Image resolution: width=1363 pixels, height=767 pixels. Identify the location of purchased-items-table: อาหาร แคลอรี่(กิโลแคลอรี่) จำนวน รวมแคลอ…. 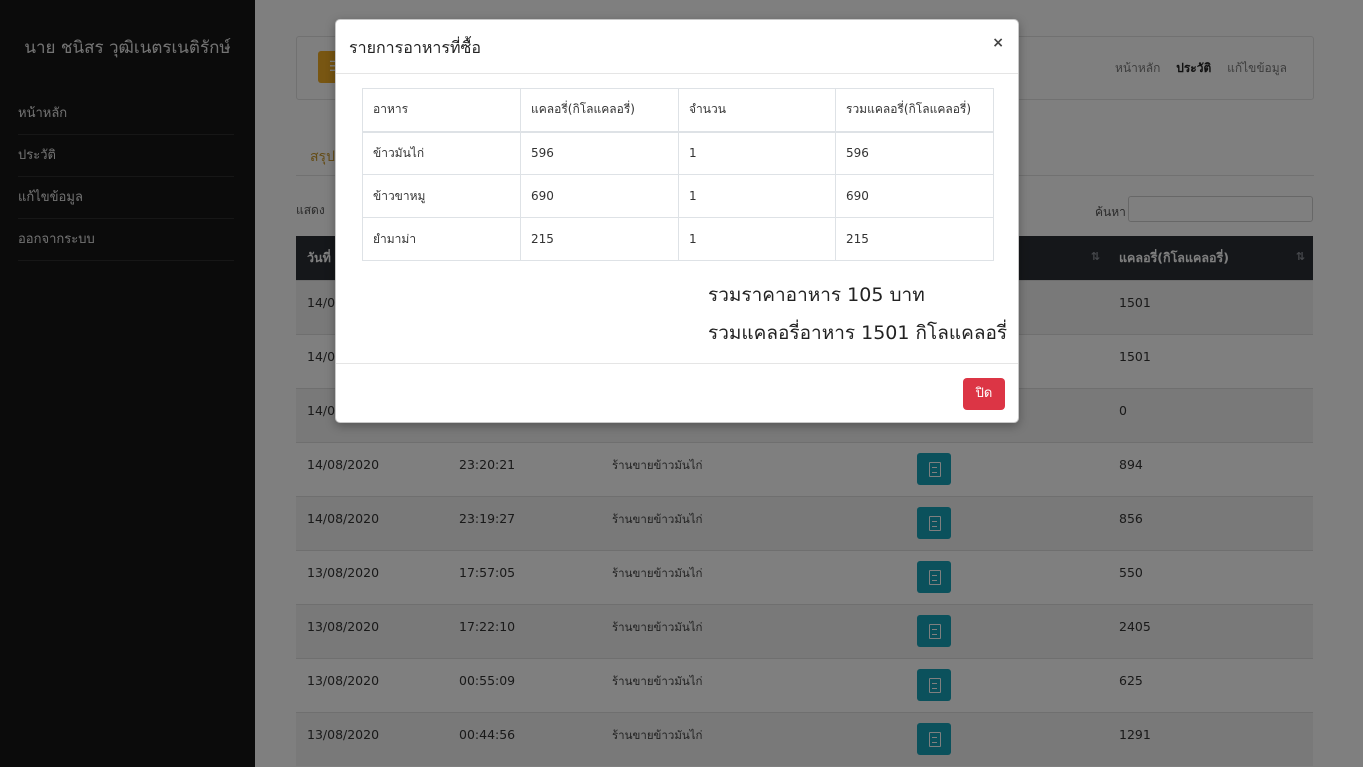
(678, 174).